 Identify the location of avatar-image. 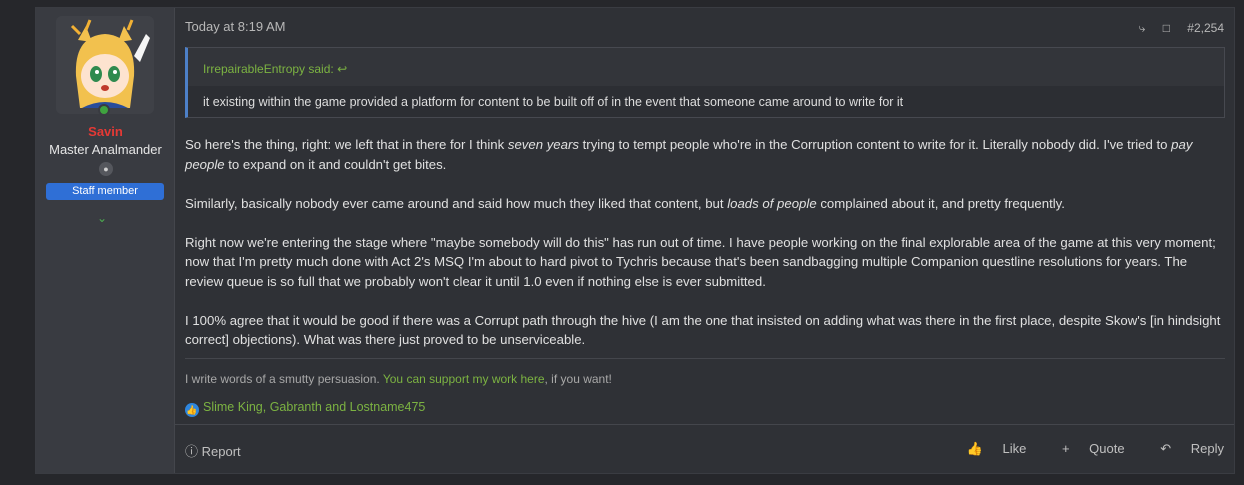
(105, 65).